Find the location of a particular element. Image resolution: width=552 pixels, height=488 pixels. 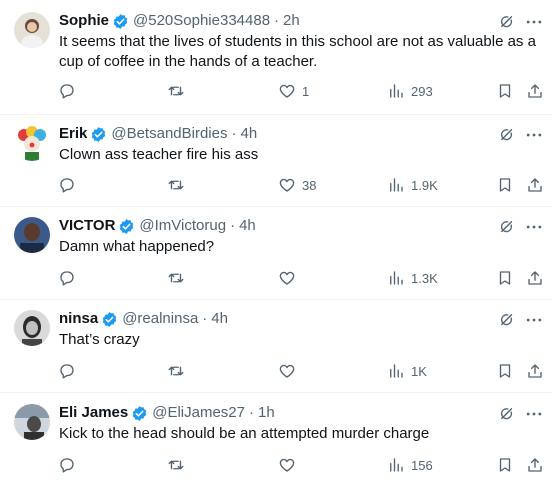

views-button: 156 is located at coordinates (410, 465).